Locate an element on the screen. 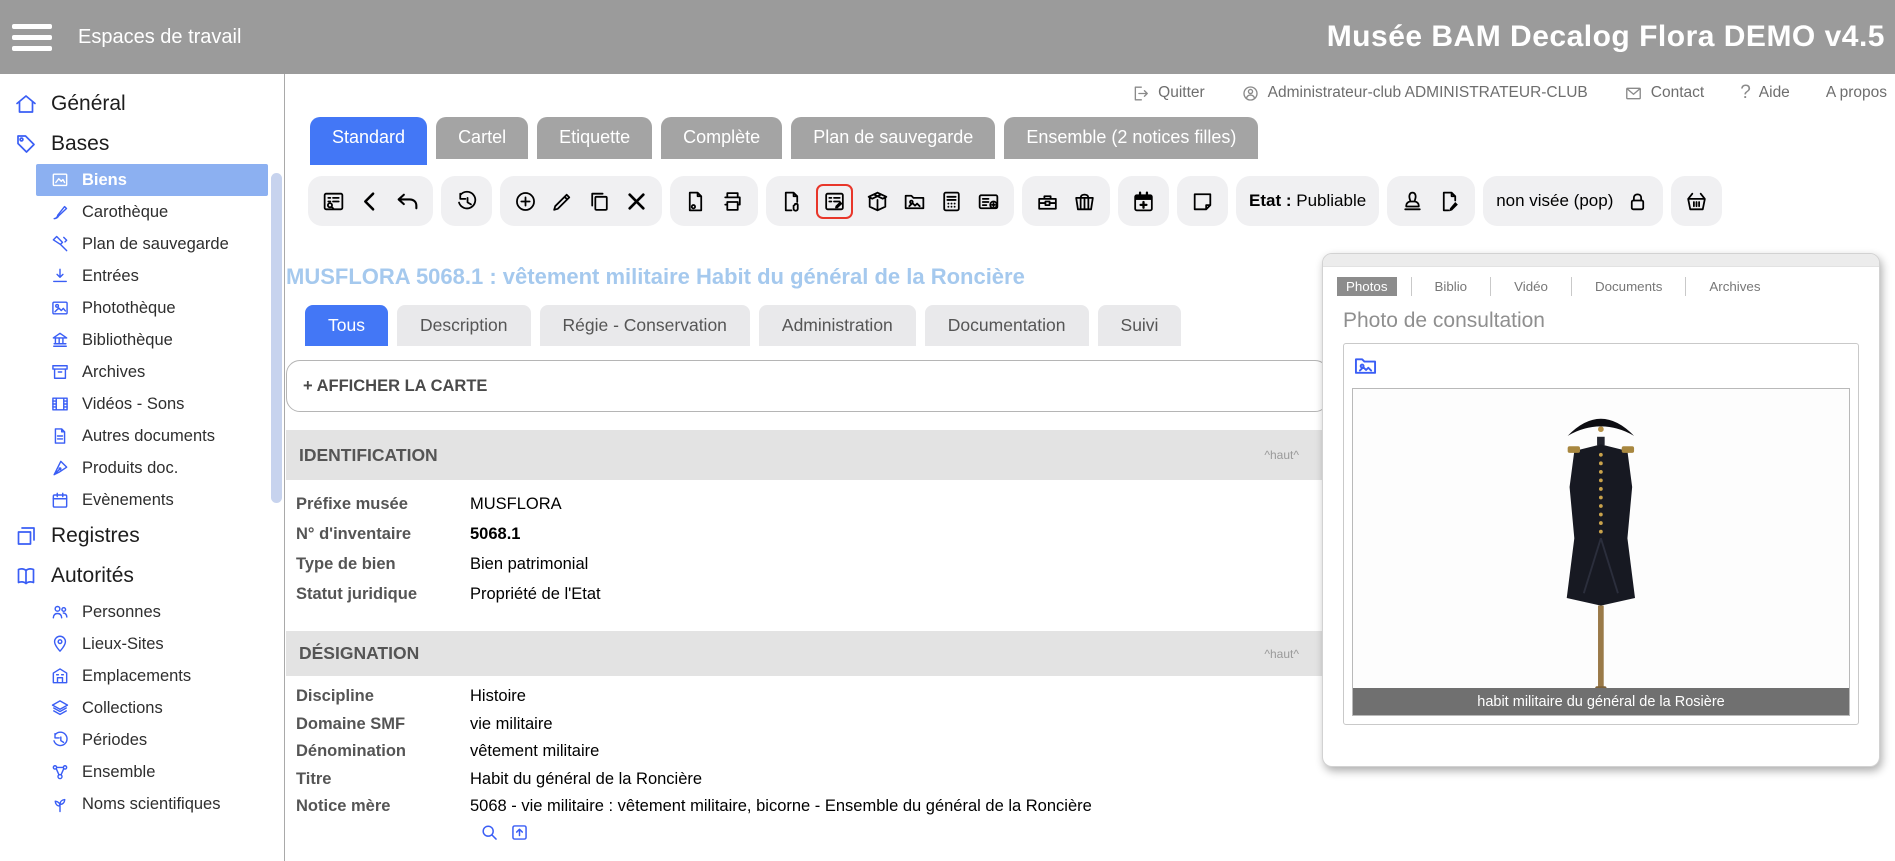 Image resolution: width=1895 pixels, height=861 pixels. note-button is located at coordinates (1202, 201).